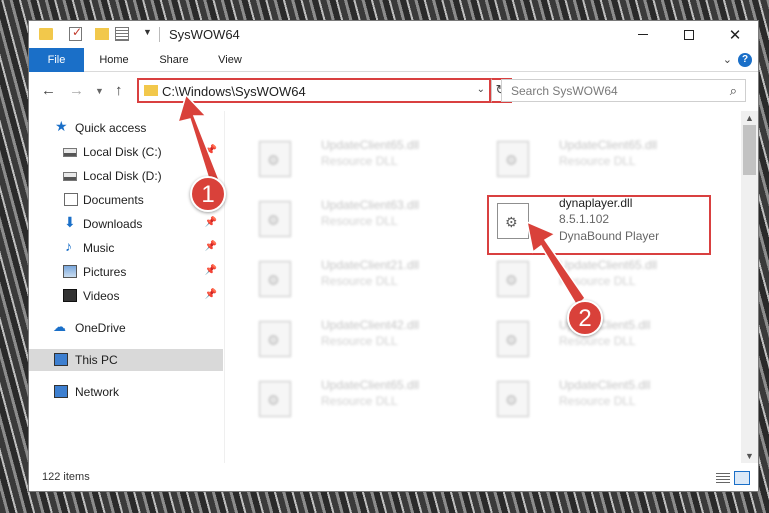 The height and width of the screenshot is (513, 769). I want to click on sidebar-item-videos: Videos 📌, so click(126, 296).